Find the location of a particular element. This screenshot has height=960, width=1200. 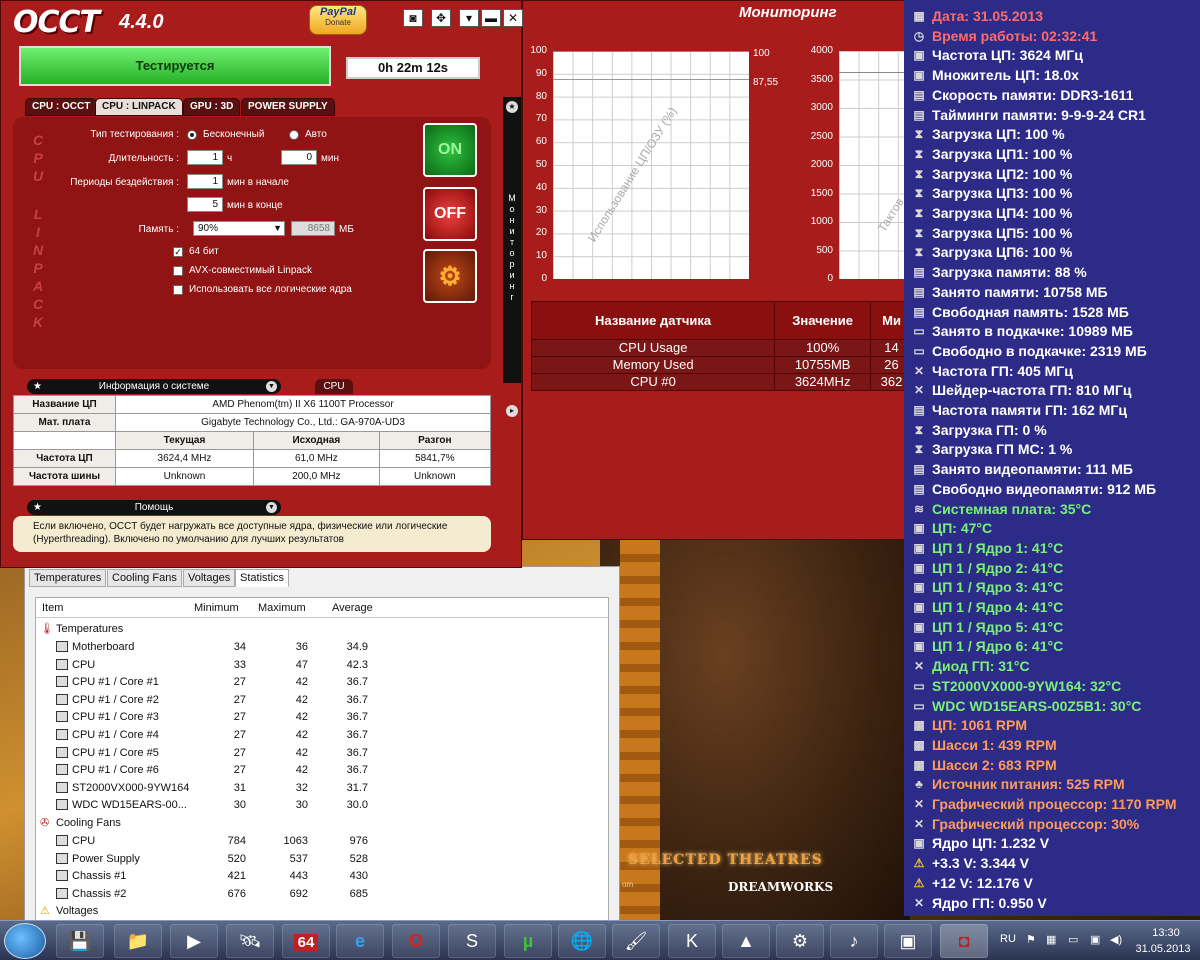

chart1-series-line is located at coordinates (651, 80).